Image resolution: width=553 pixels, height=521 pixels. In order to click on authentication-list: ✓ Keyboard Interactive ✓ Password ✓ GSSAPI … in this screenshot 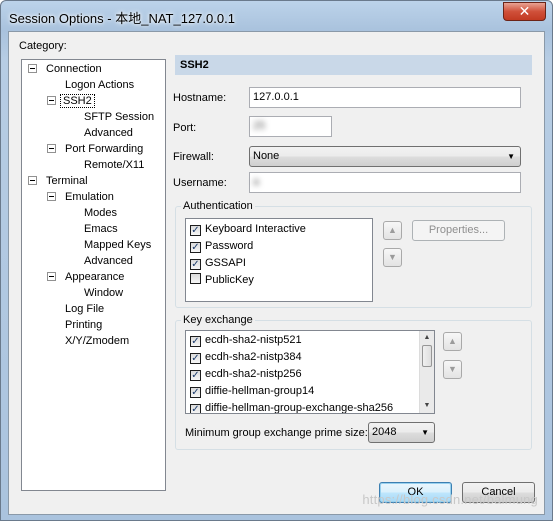, I will do `click(279, 260)`.